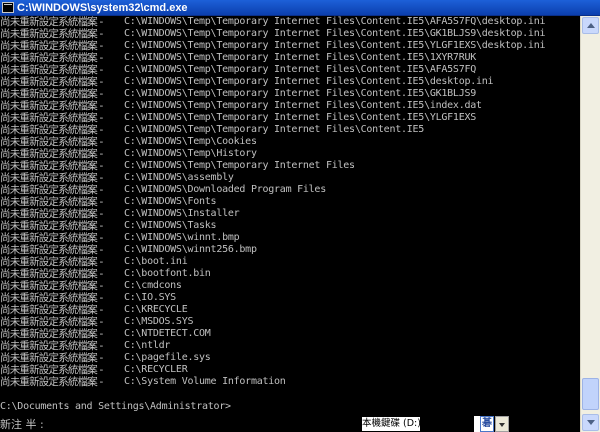 This screenshot has height=432, width=600. Describe the element at coordinates (128, 142) in the screenshot. I see `console-line: 尚未重新設定系統檔案 - C:\WINDOWS\Temp\Cookies` at that location.